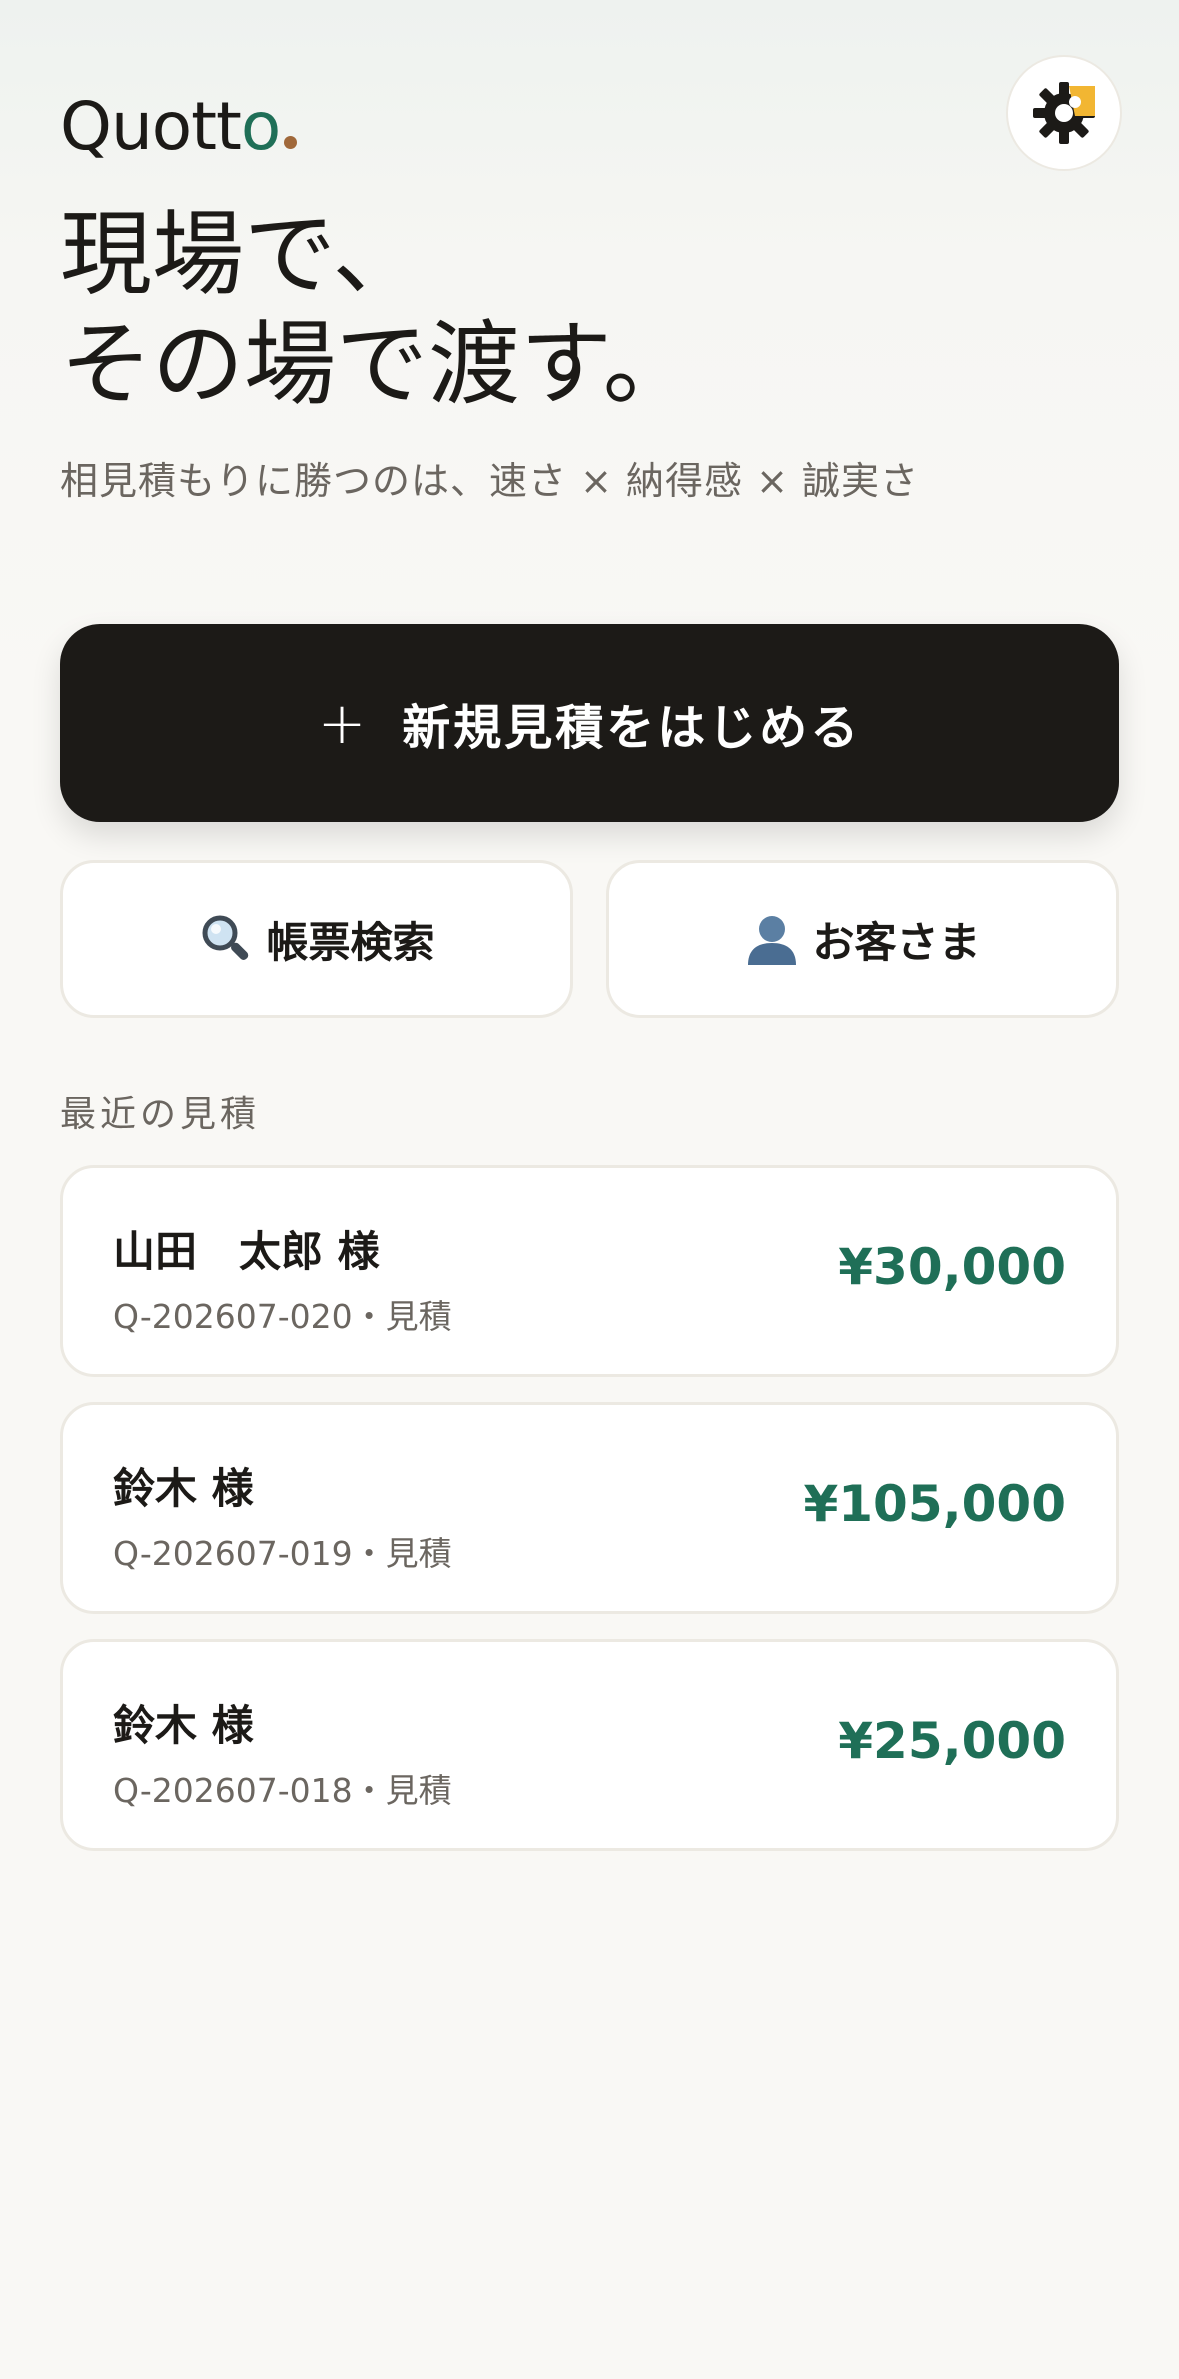  What do you see at coordinates (282, 1553) in the screenshot?
I see `quote-meta: Q-202607-019・見積` at bounding box center [282, 1553].